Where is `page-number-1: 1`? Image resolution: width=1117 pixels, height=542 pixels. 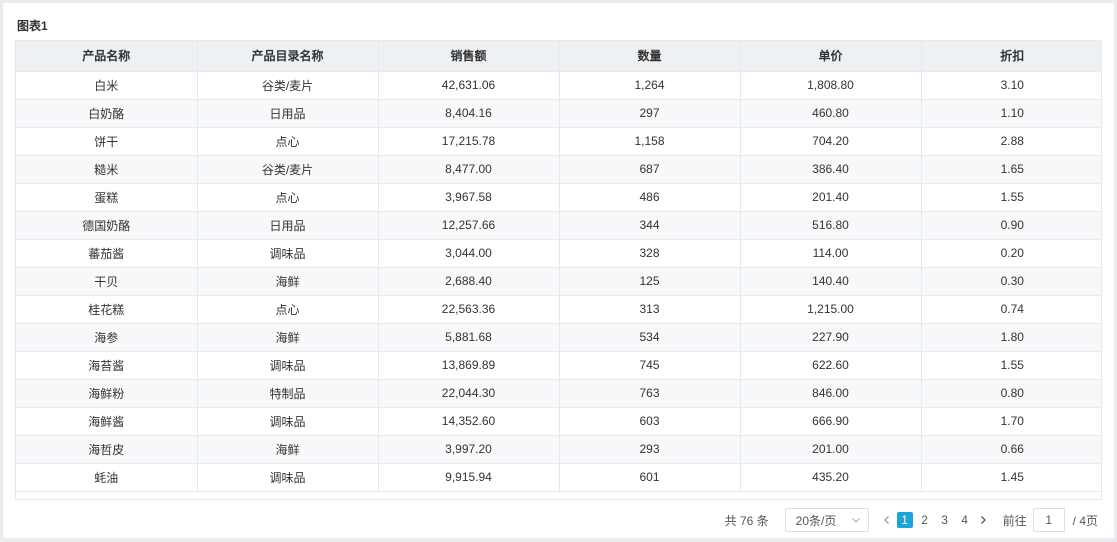
page-number-1: 1 is located at coordinates (904, 520).